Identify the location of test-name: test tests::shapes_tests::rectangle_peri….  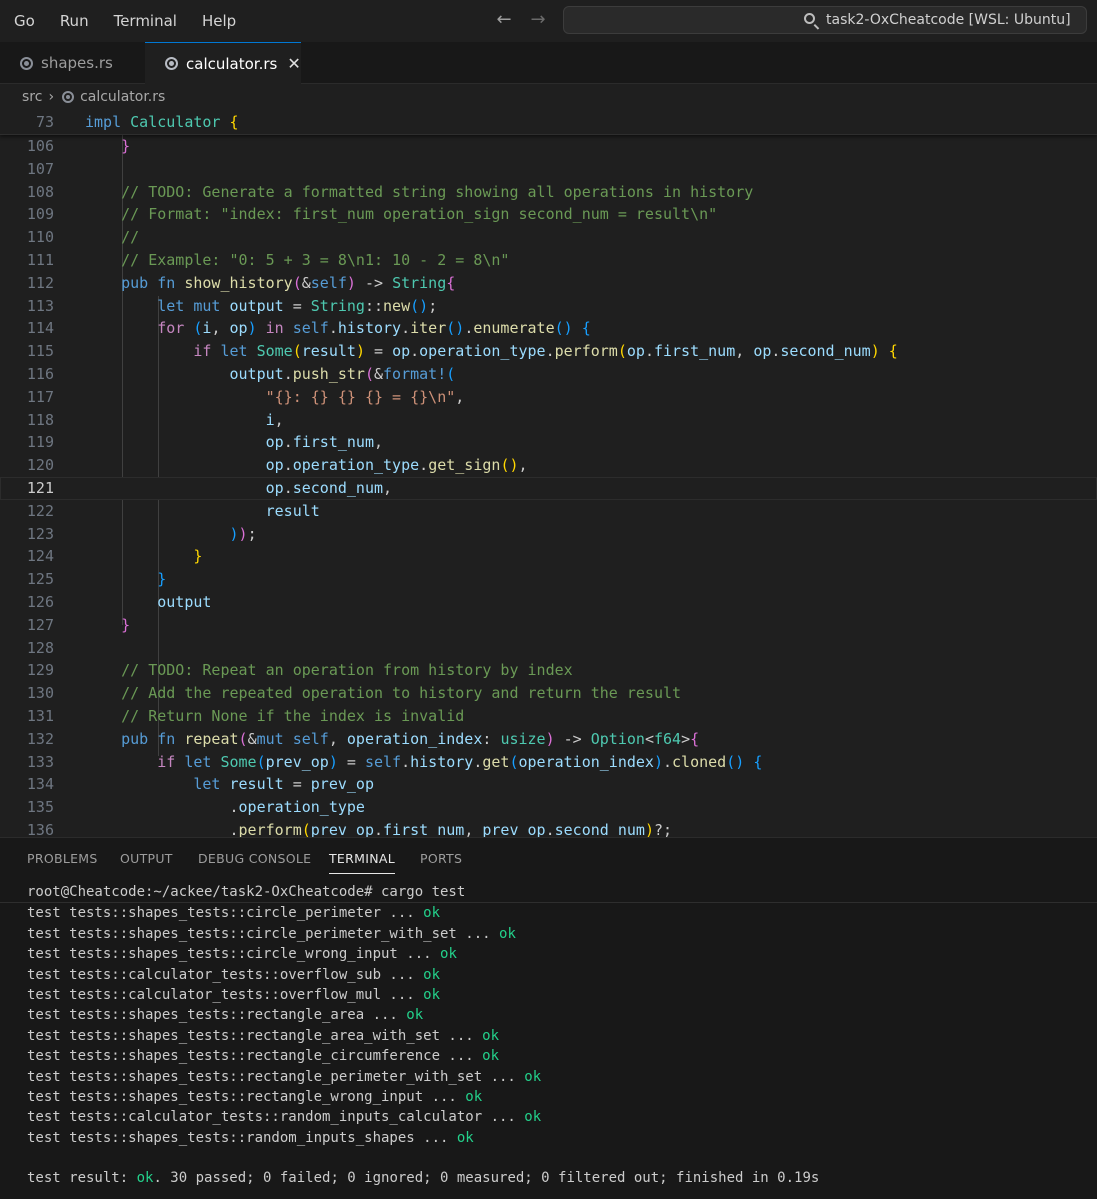
(276, 1076).